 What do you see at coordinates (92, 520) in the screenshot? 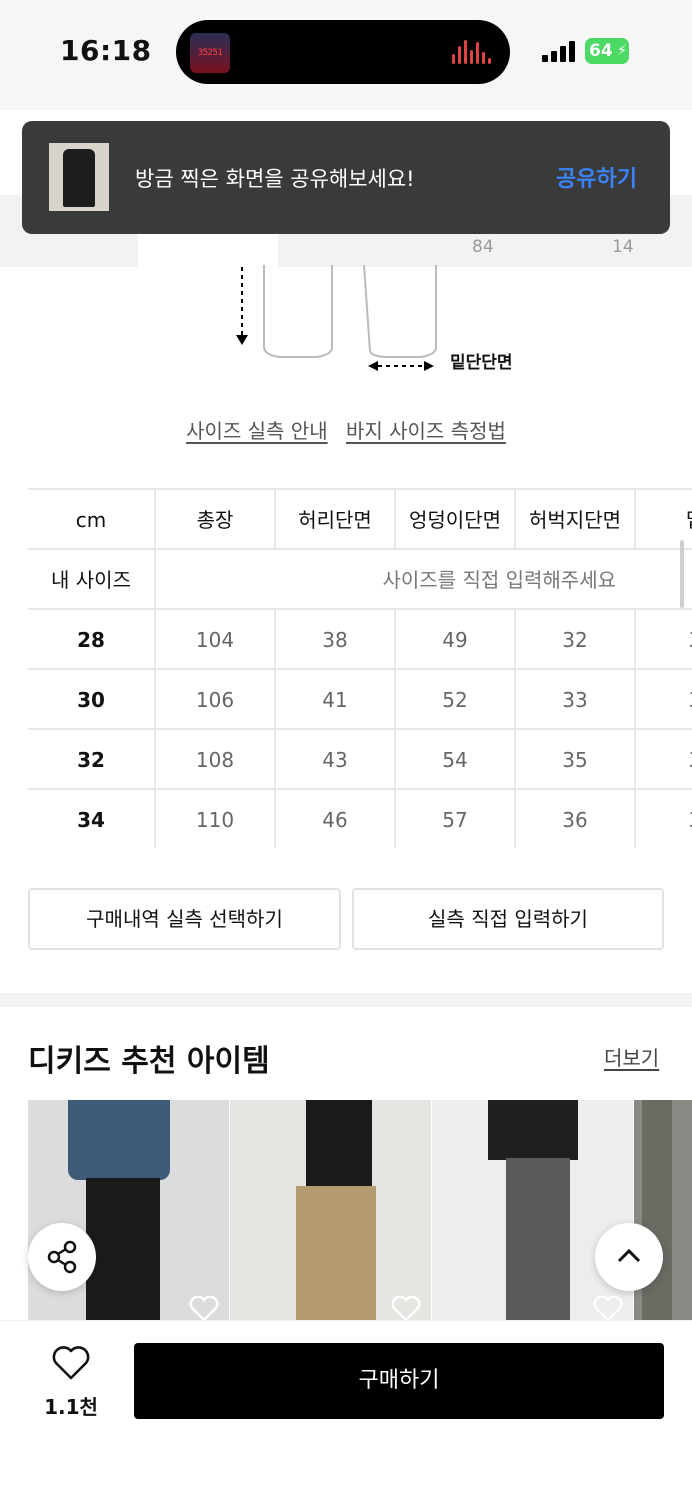
I see `table-header-cell: cm` at bounding box center [92, 520].